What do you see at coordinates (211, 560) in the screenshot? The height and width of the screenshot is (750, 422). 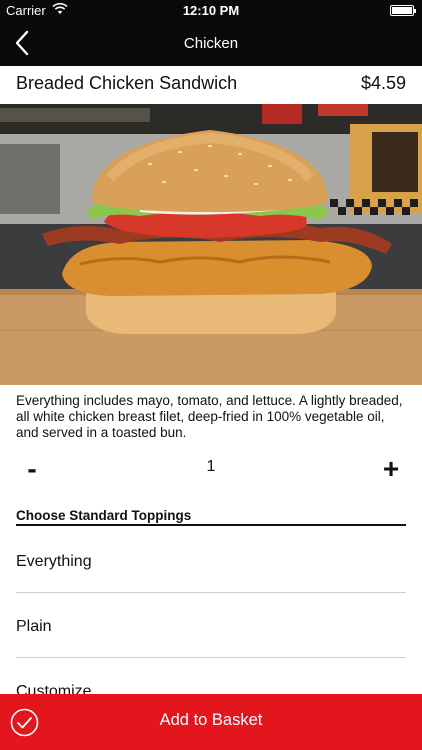 I see `topping-option-everything: Everything` at bounding box center [211, 560].